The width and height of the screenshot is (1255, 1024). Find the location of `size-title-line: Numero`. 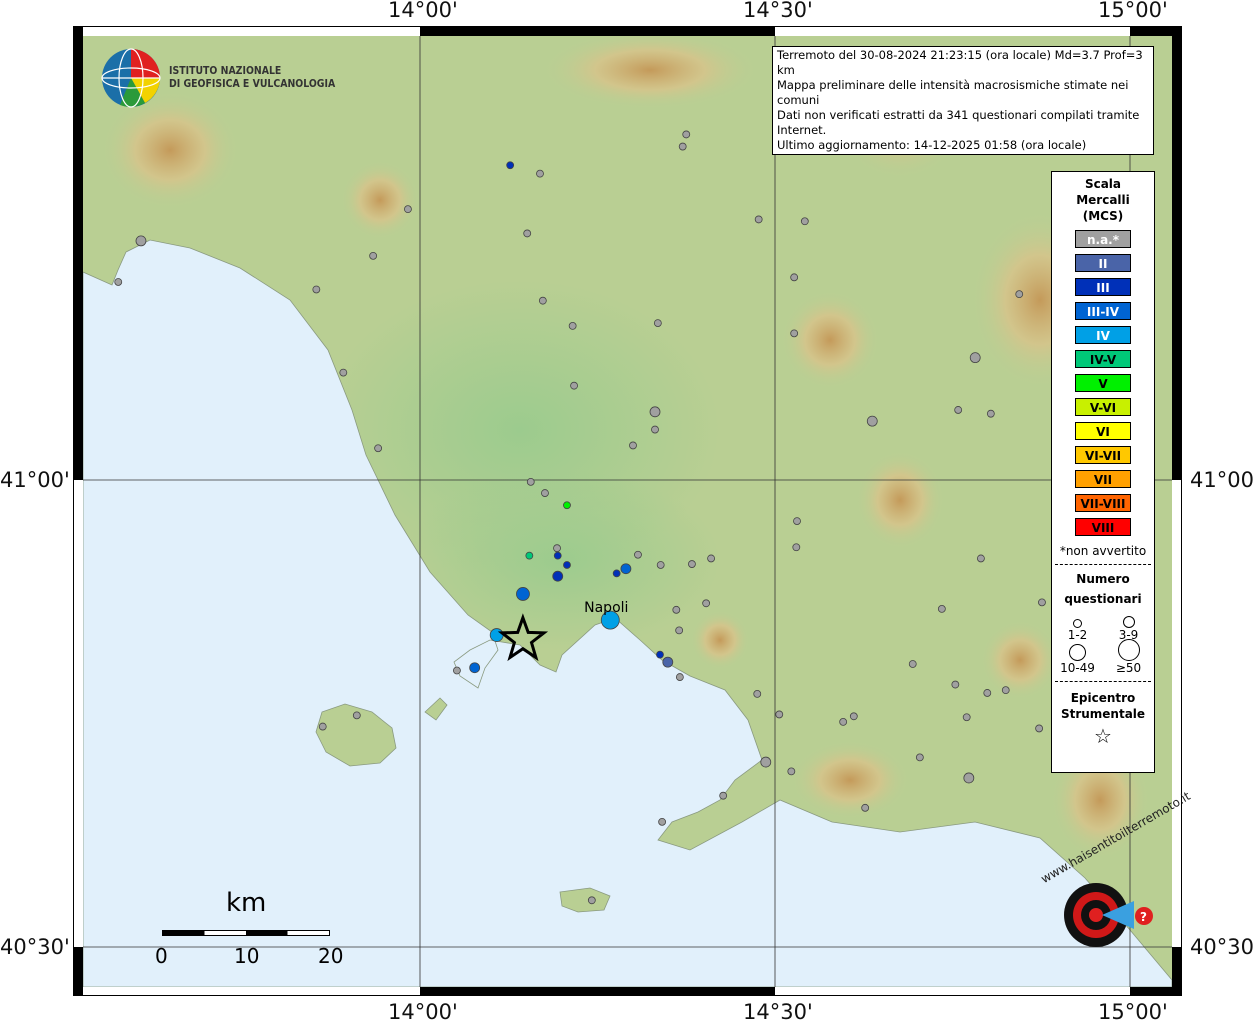

size-title-line: Numero is located at coordinates (1103, 579).